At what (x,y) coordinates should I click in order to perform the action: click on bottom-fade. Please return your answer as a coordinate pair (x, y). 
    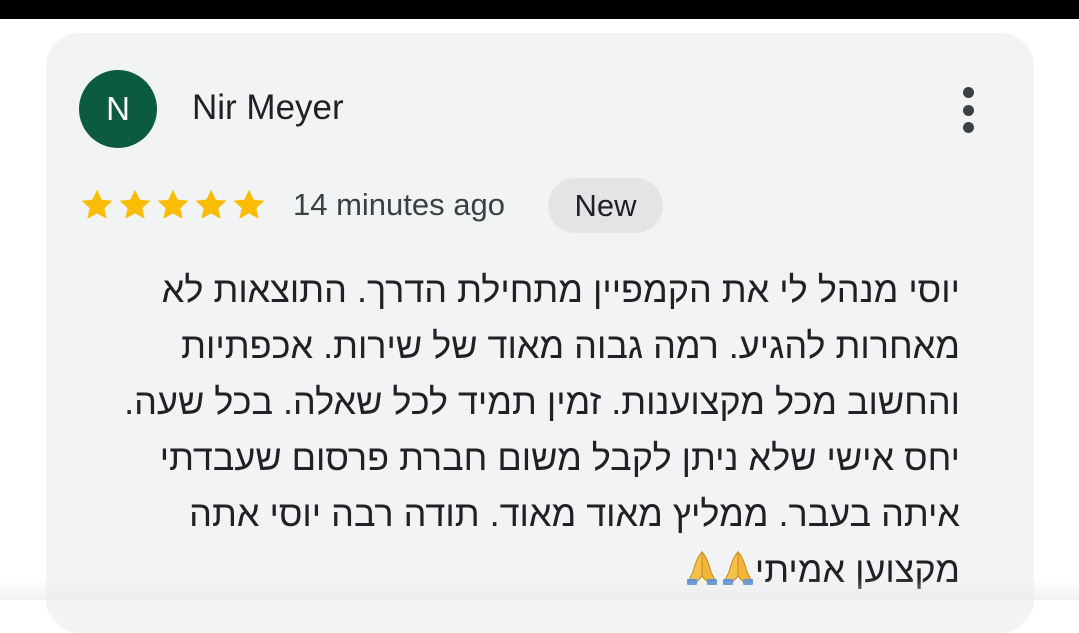
    Looking at the image, I should click on (539, 589).